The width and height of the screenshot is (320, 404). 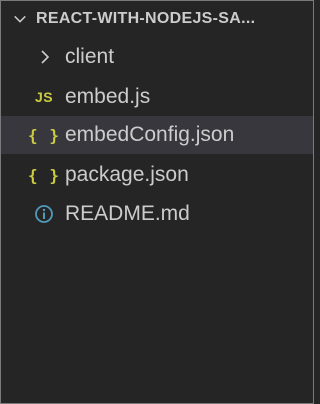 What do you see at coordinates (127, 174) in the screenshot?
I see `tree-item-label: package.json` at bounding box center [127, 174].